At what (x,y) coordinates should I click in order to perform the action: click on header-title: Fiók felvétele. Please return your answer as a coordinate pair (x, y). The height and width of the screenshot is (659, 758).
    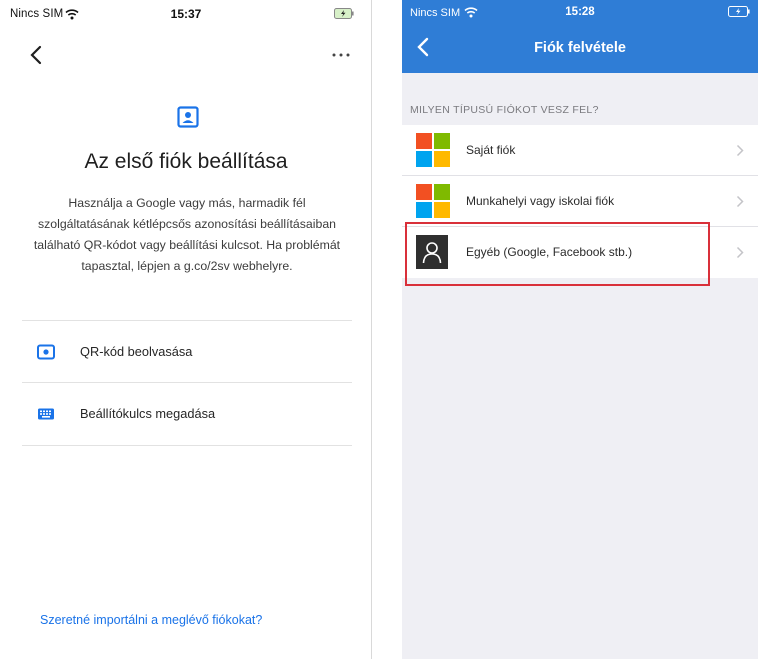
    Looking at the image, I should click on (580, 48).